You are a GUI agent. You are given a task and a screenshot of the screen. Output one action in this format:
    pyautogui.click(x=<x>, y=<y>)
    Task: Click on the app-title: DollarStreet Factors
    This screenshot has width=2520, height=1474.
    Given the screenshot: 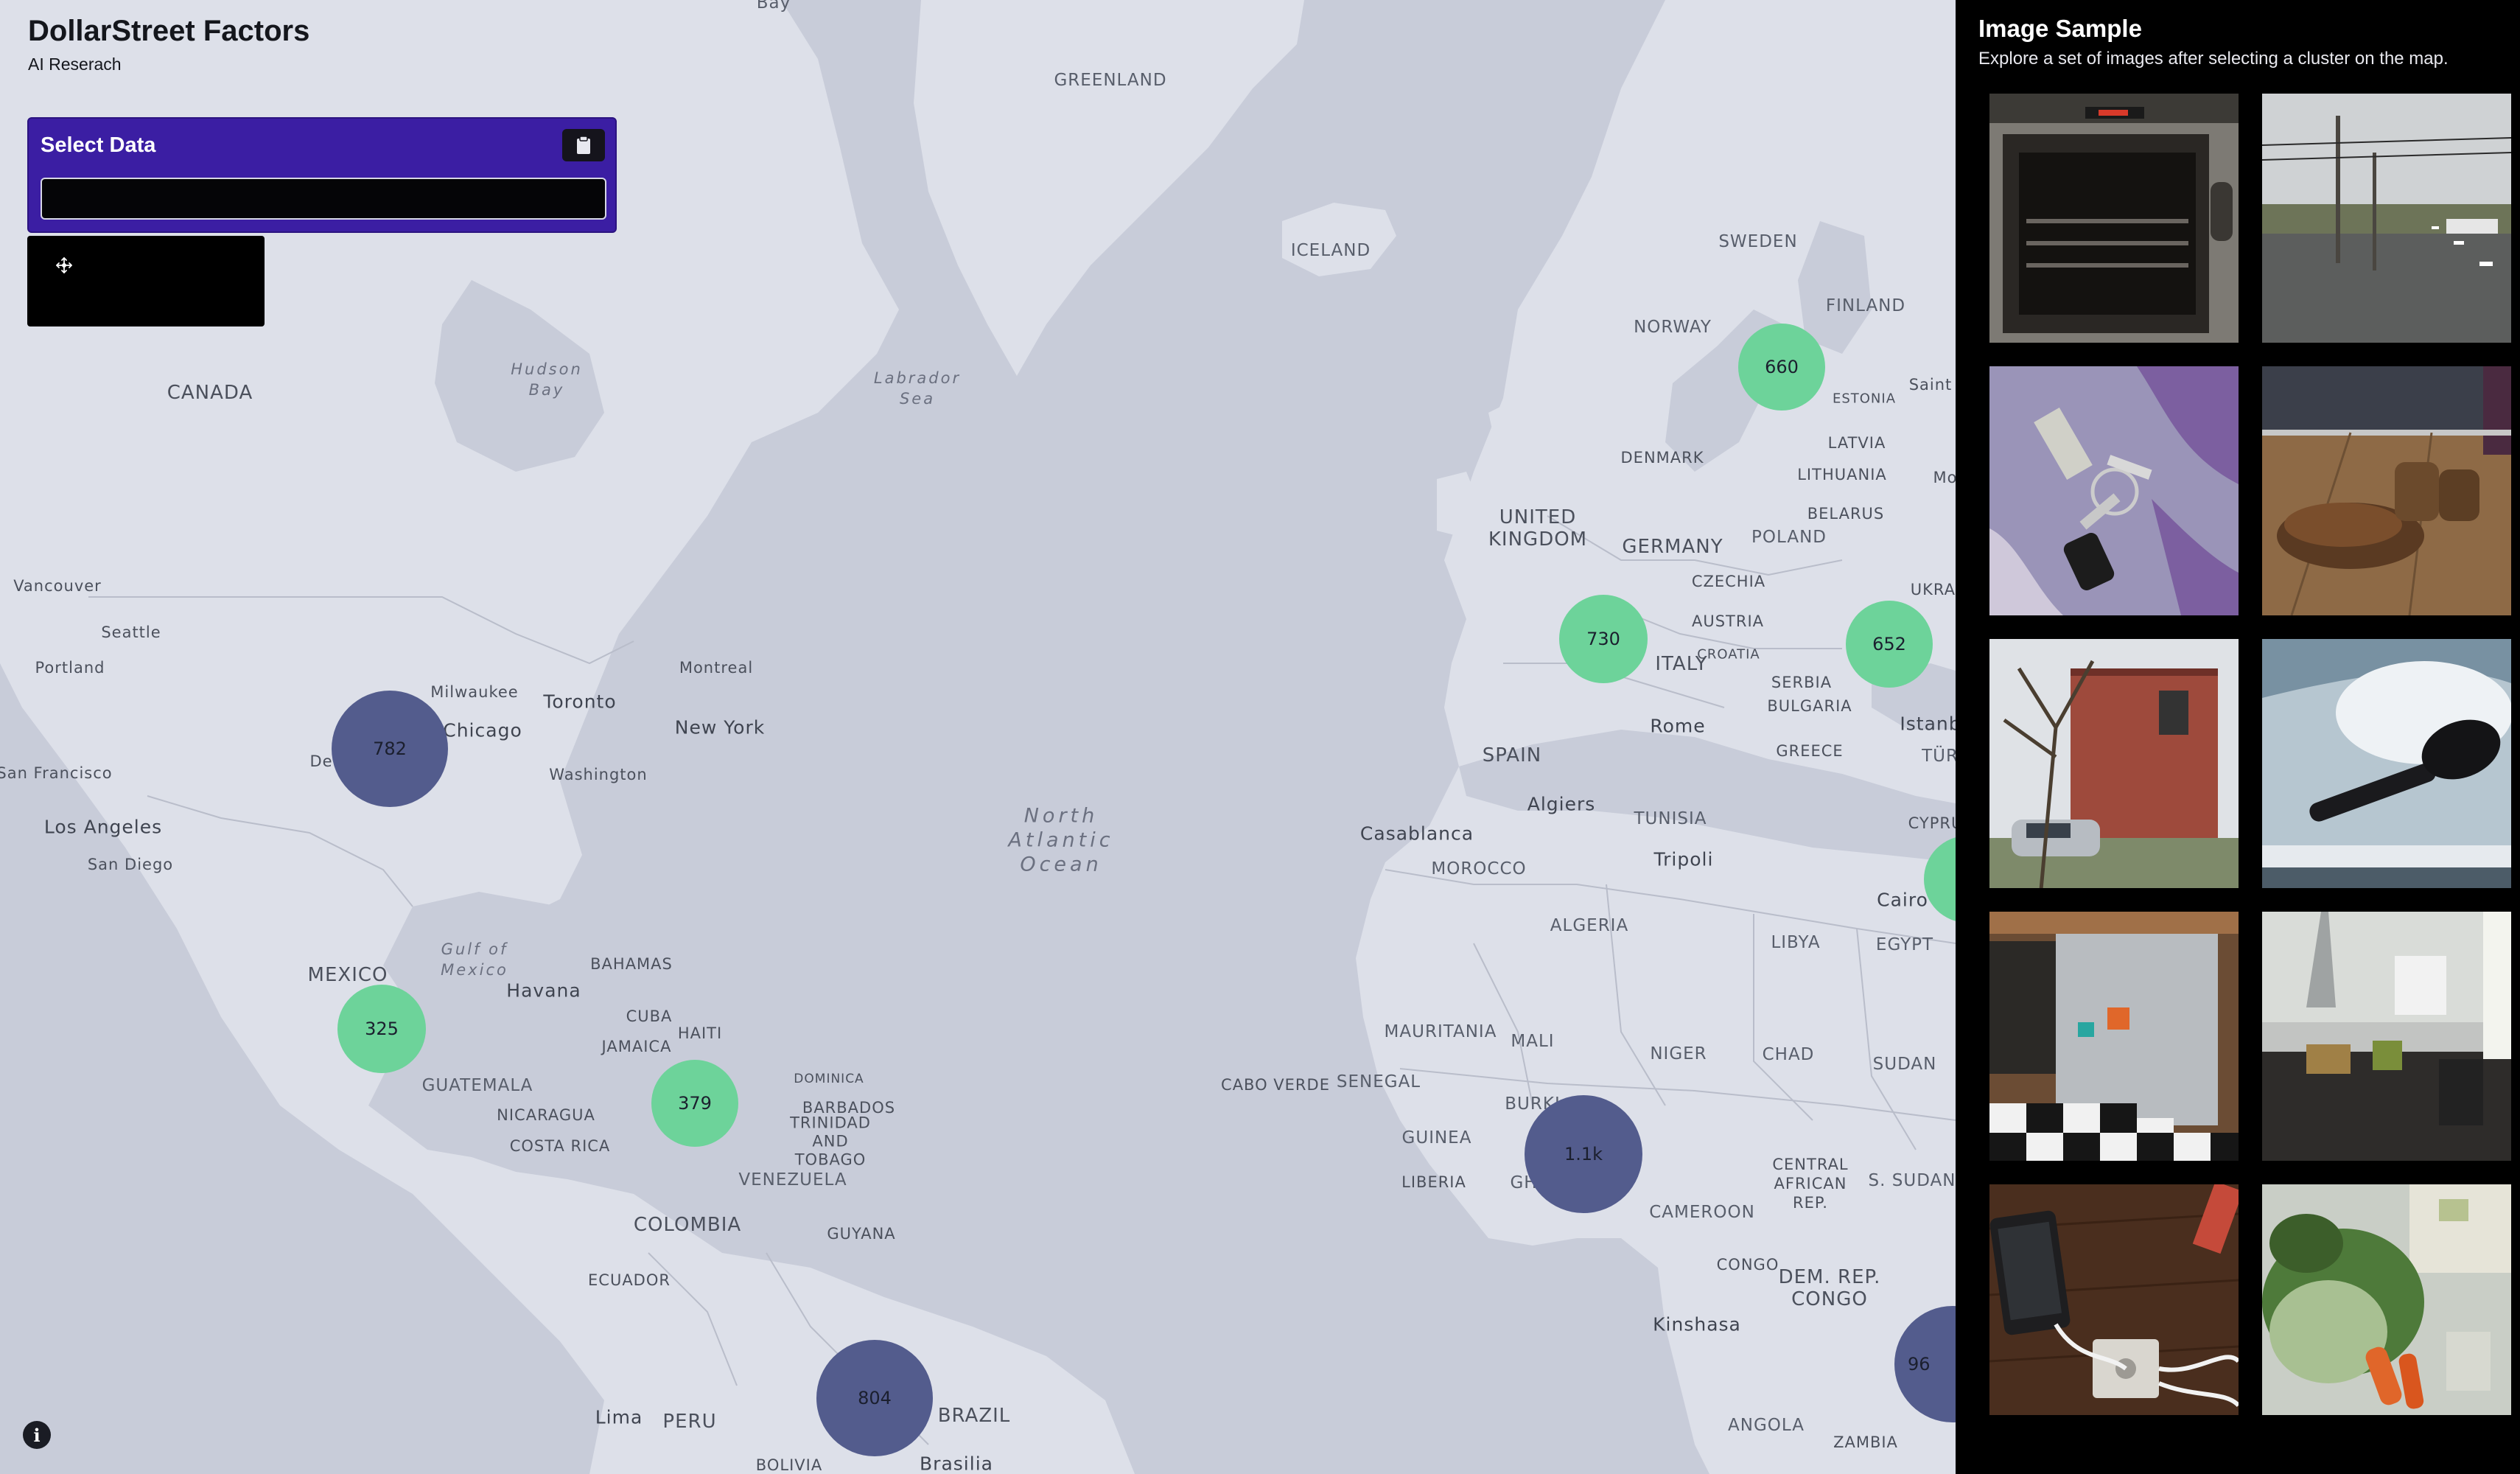 What is the action you would take?
    pyautogui.click(x=169, y=31)
    